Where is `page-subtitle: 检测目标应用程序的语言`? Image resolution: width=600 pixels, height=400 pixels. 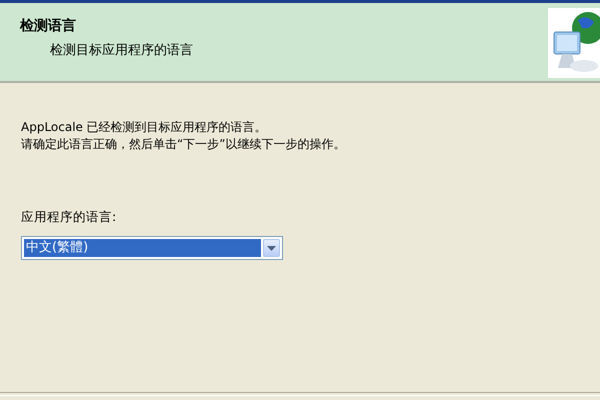
page-subtitle: 检测目标应用程序的语言 is located at coordinates (121, 50).